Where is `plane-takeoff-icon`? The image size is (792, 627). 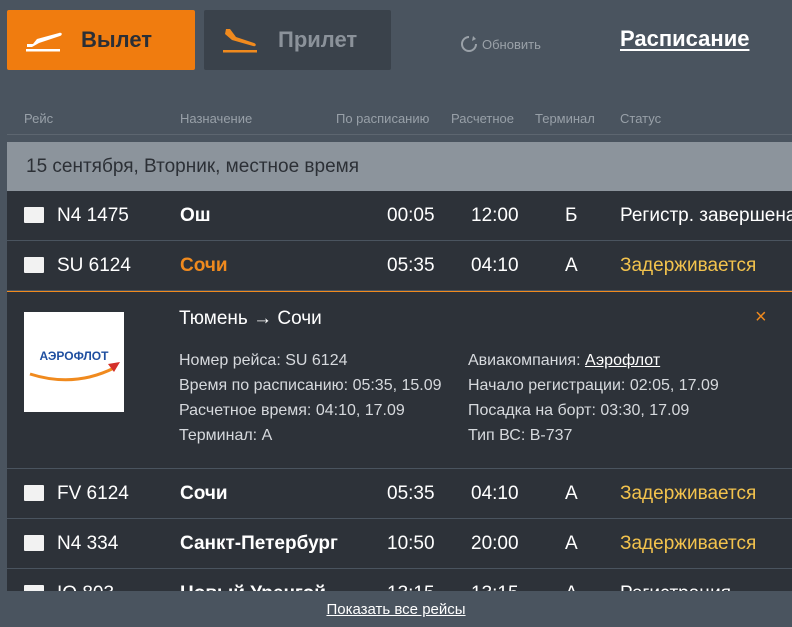
plane-takeoff-icon is located at coordinates (44, 42).